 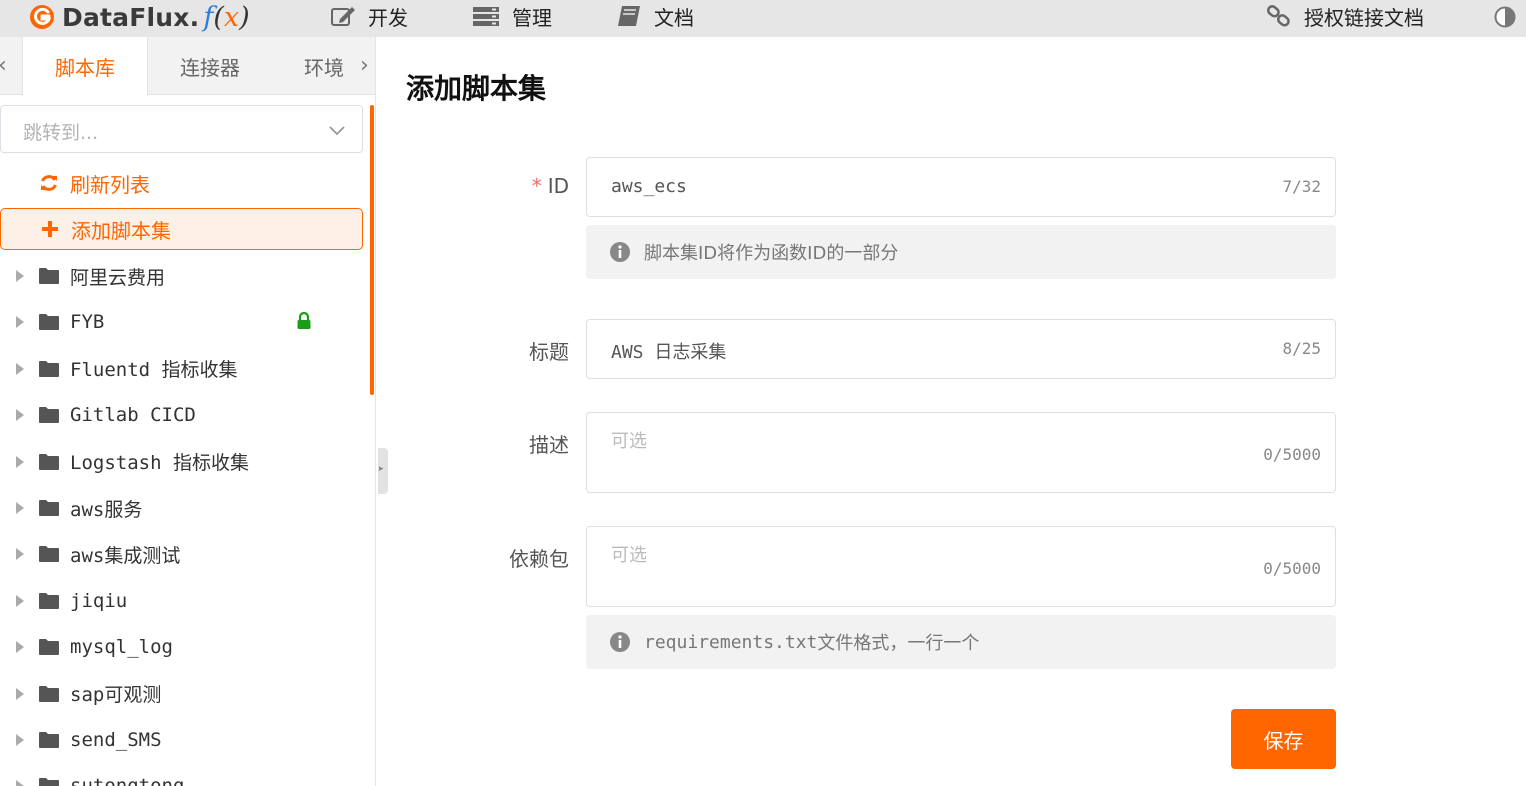 I want to click on tree-item: Gitlab CICD, so click(x=181, y=415).